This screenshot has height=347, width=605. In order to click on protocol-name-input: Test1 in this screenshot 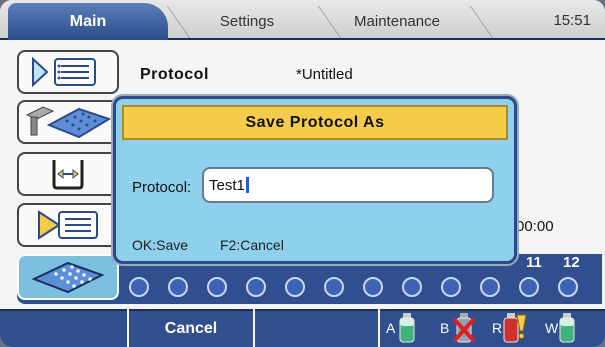, I will do `click(348, 185)`.